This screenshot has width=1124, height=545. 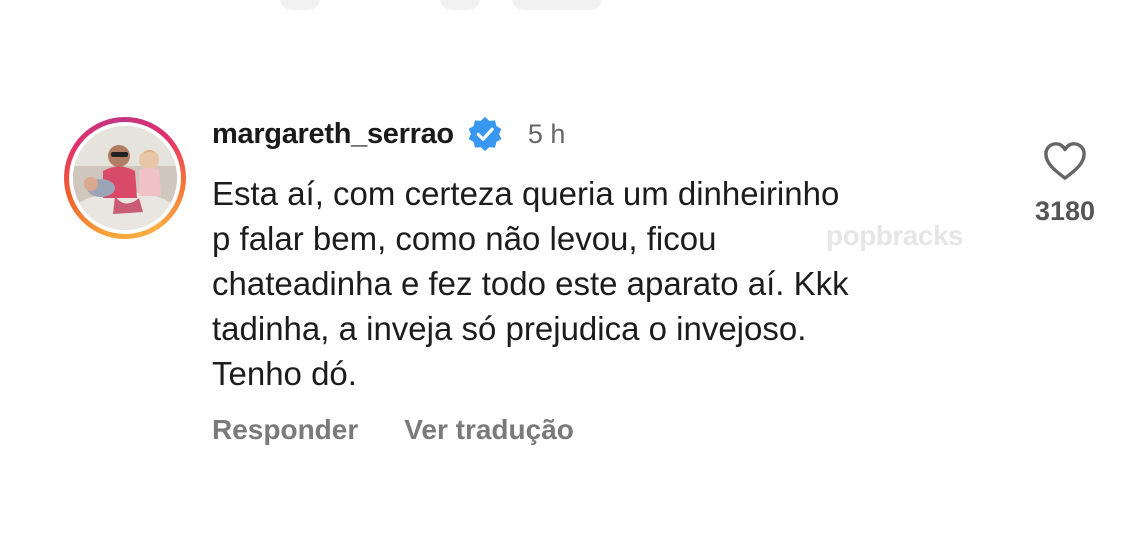 What do you see at coordinates (489, 430) in the screenshot?
I see `translate-button: Ver tradução` at bounding box center [489, 430].